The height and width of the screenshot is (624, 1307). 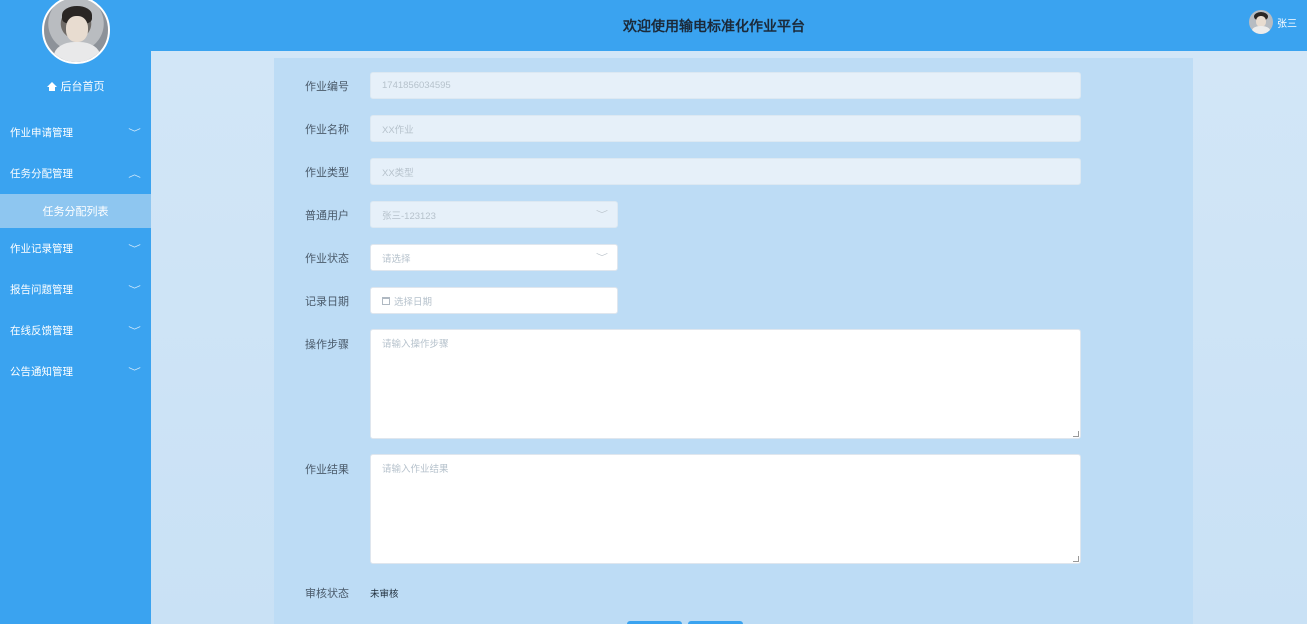 I want to click on calendar-icon, so click(x=386, y=300).